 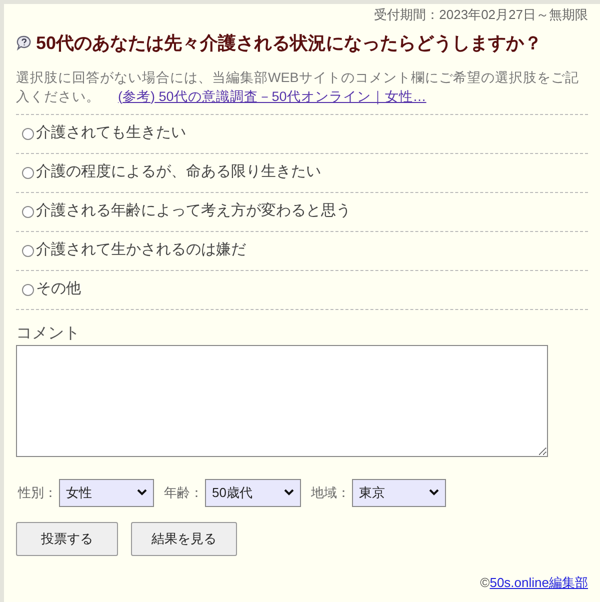 I want to click on editor-link: 50s.online編集部, so click(x=539, y=582).